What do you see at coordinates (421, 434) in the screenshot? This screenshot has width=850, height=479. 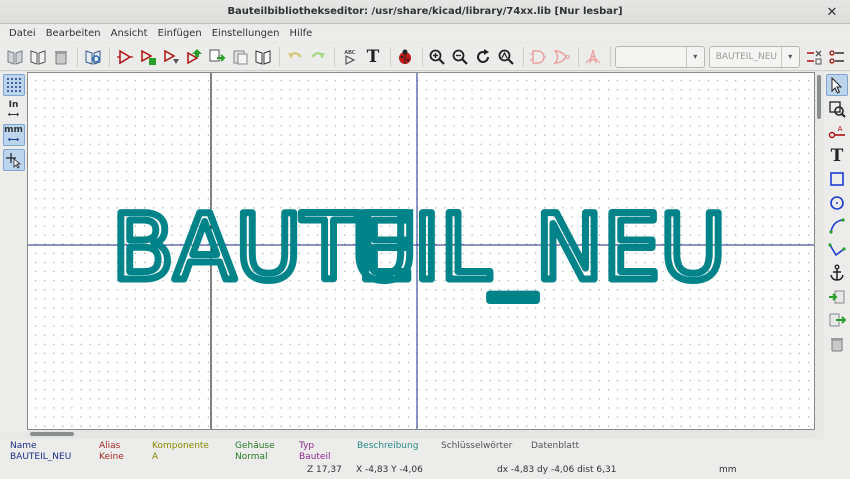 I see `horizontal-scrollbar` at bounding box center [421, 434].